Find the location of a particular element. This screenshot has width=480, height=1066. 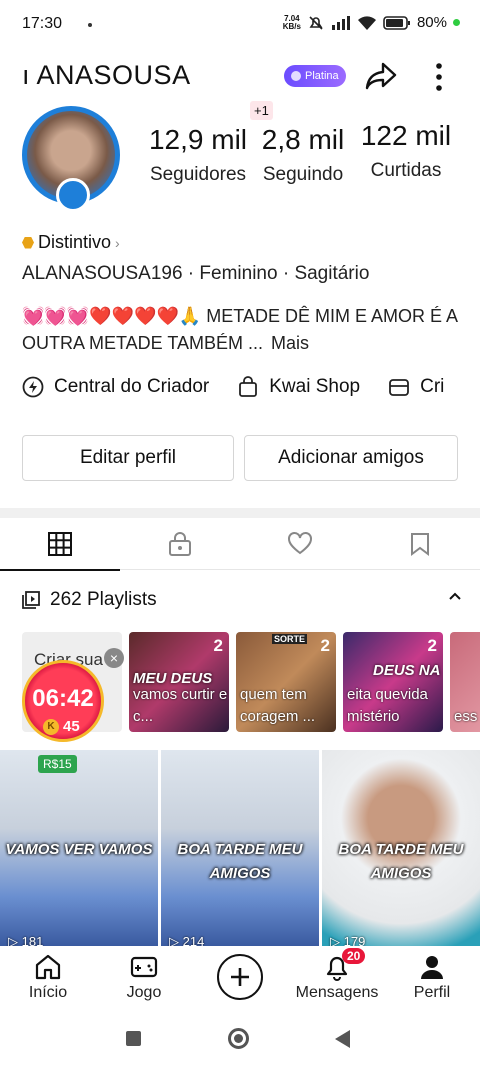

video-thumbnail: BOA TARDE MEU AMIGOS ▷ 179 is located at coordinates (401, 848).